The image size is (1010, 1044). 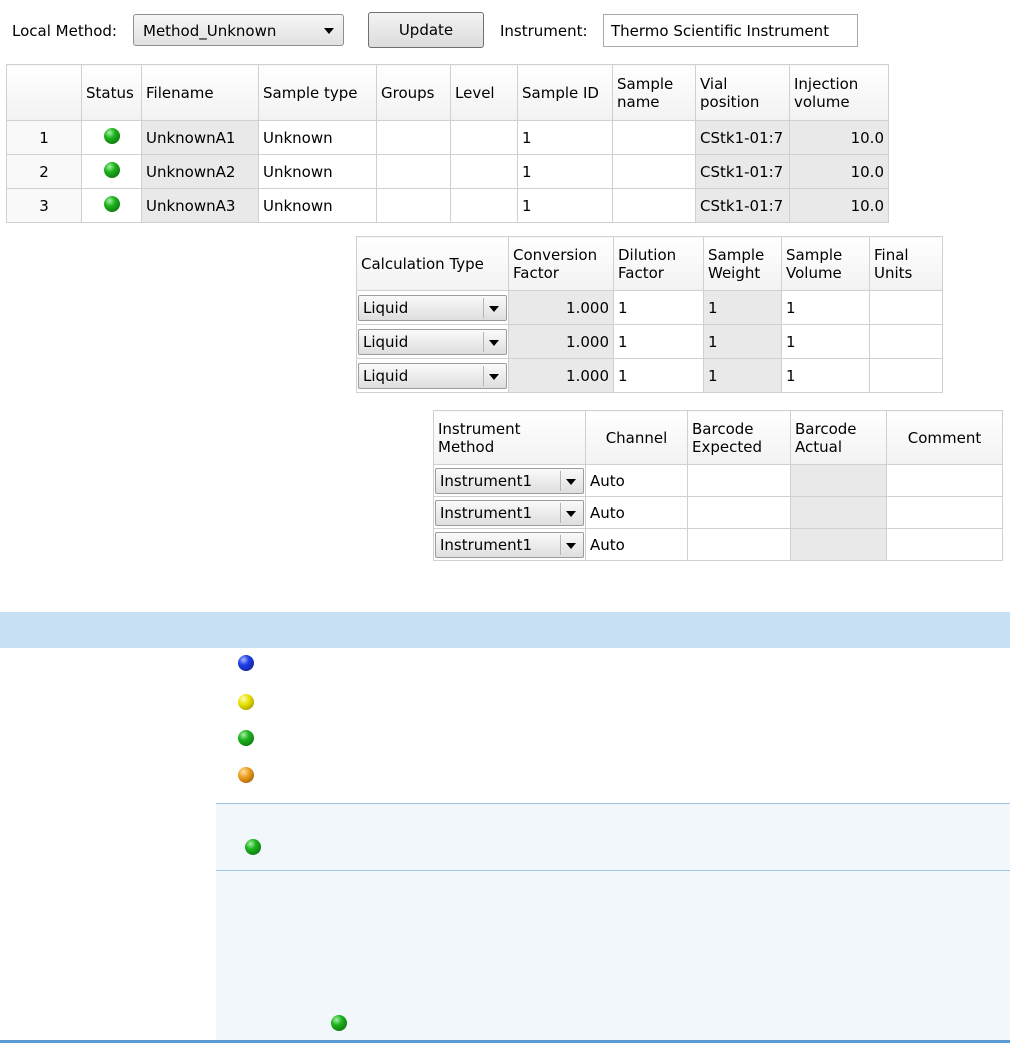 What do you see at coordinates (944, 437) in the screenshot?
I see `comment-header: Comment` at bounding box center [944, 437].